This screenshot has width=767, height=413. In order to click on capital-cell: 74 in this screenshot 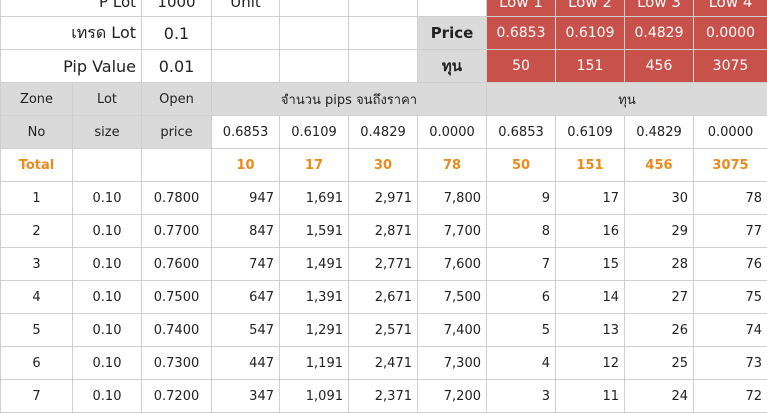, I will do `click(730, 330)`.